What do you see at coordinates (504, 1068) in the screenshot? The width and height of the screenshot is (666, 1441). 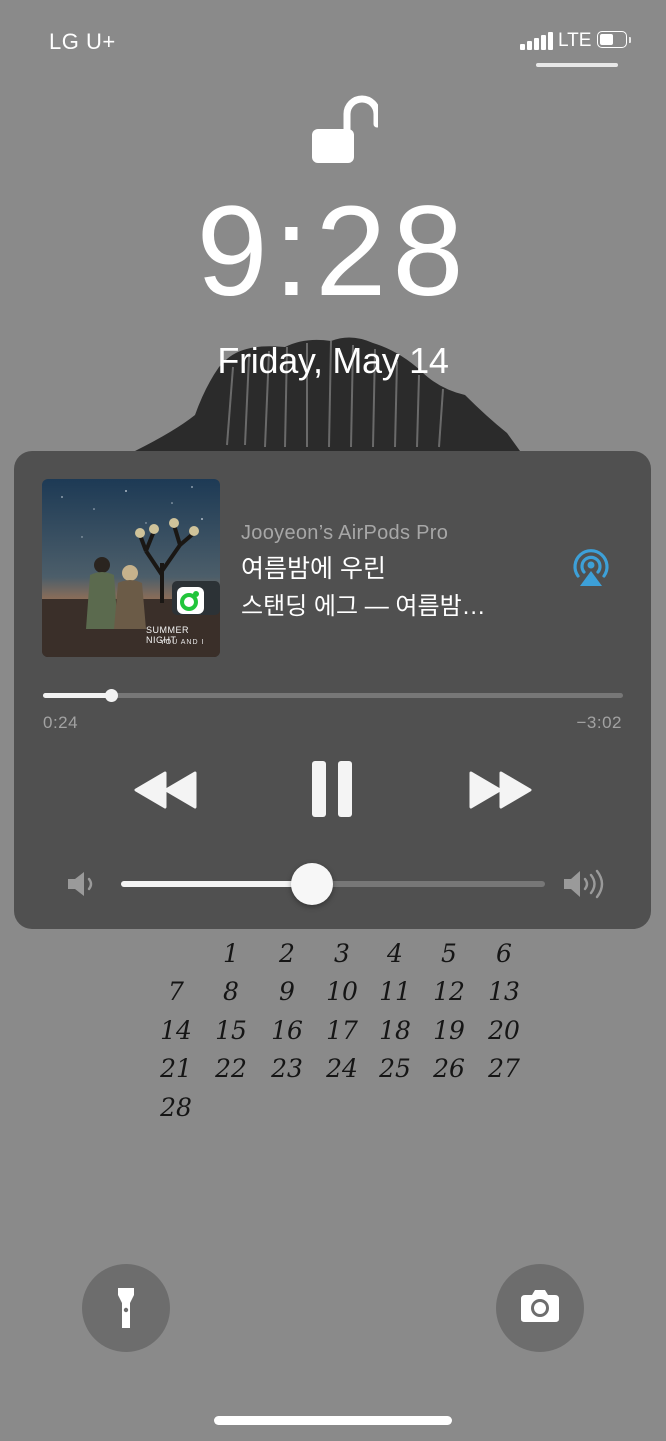 I see `calendar-day: 27` at bounding box center [504, 1068].